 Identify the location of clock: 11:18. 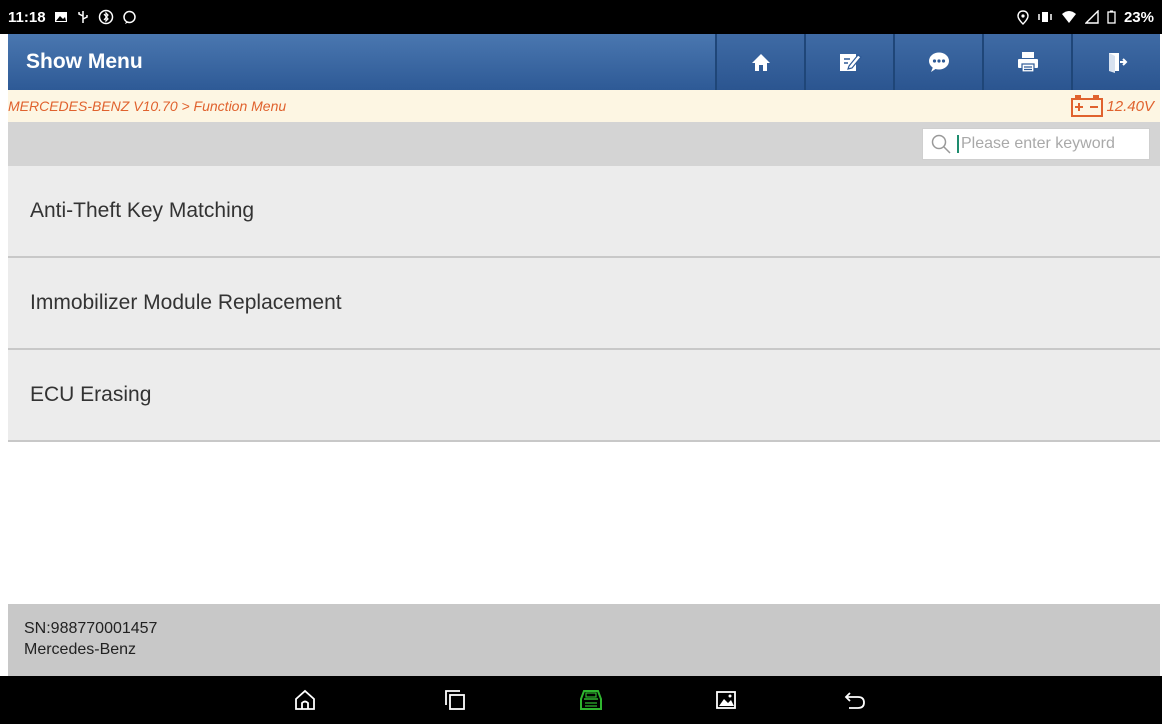
(27, 17).